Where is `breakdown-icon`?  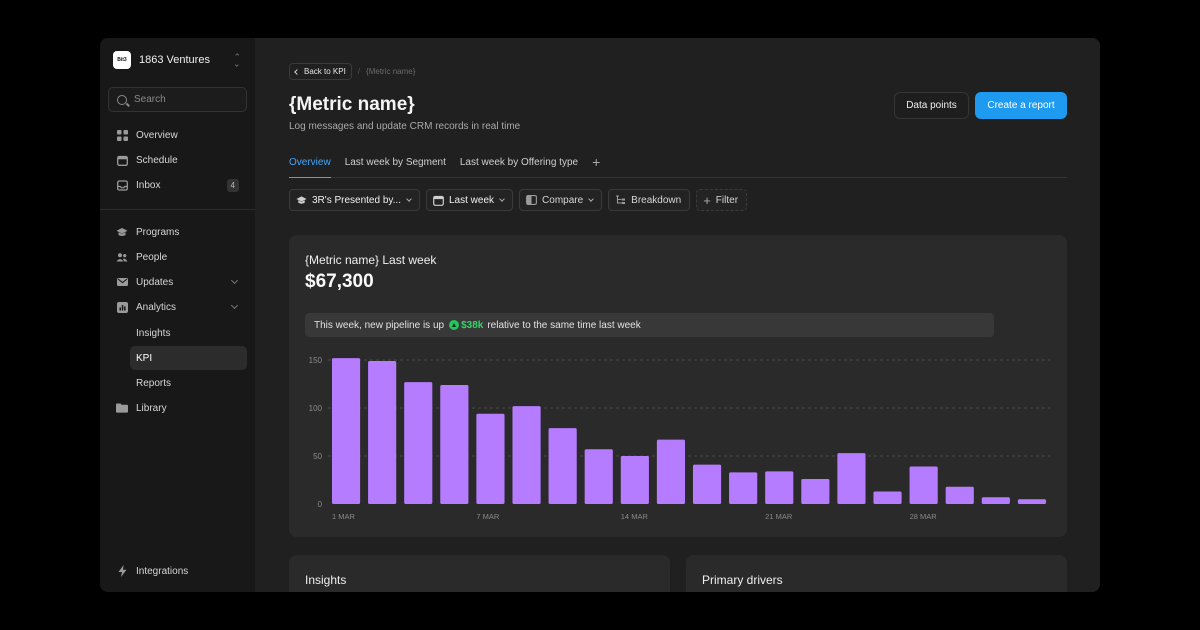 breakdown-icon is located at coordinates (620, 200).